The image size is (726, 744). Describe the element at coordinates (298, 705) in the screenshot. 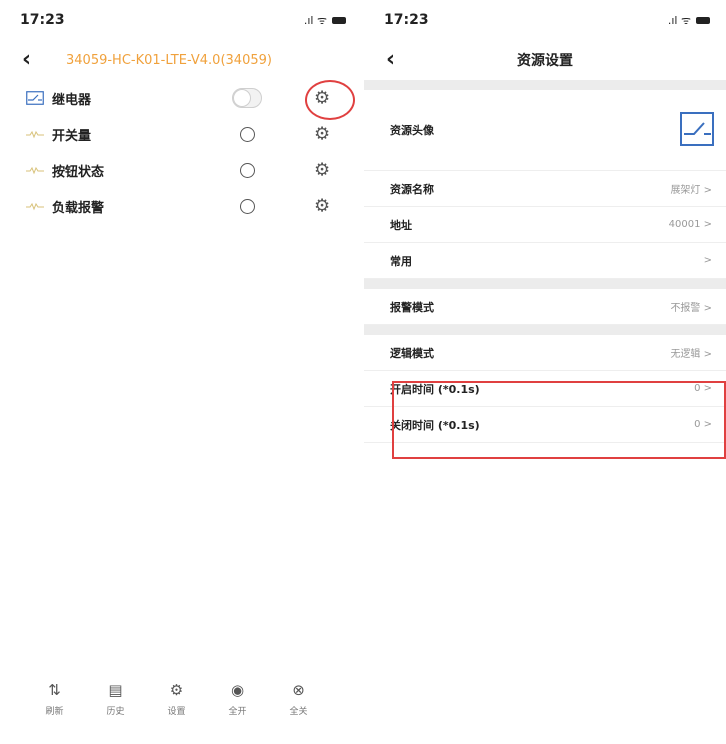

I see `tab-all-off: ⊗ 全关` at that location.